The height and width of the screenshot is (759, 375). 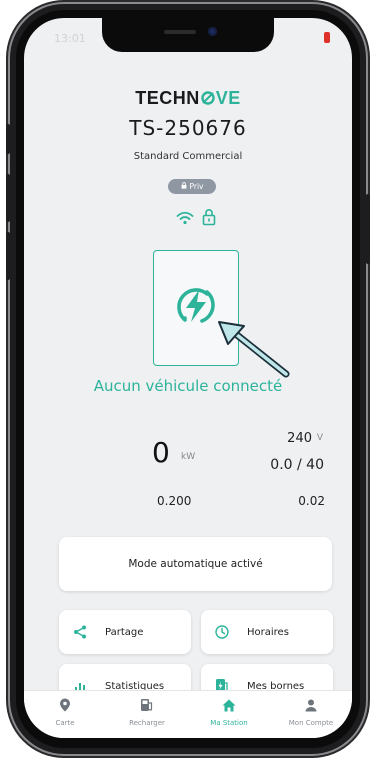 I want to click on tab-my-account-label: Mon Compte, so click(x=311, y=723).